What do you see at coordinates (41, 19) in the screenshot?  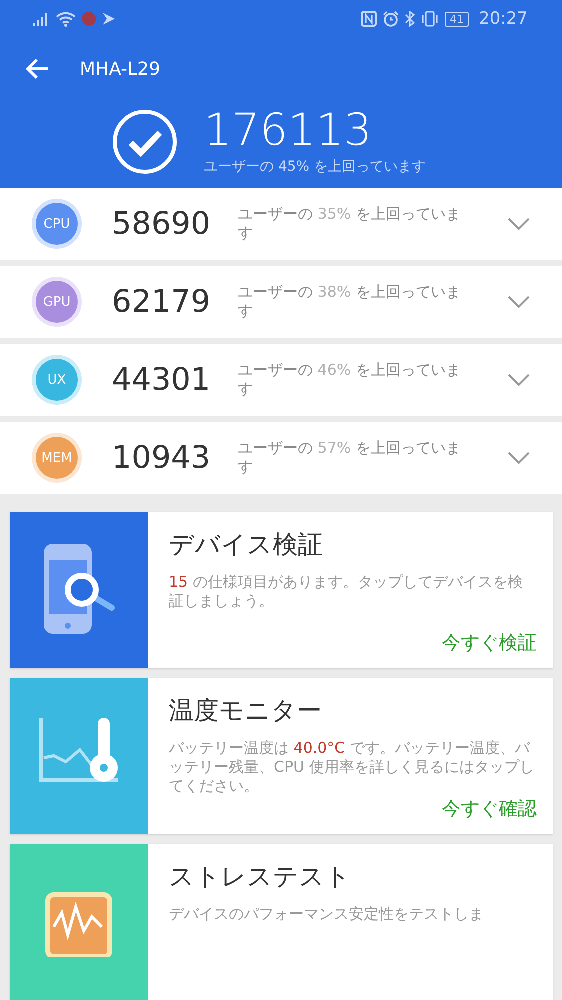 I see `signal-icon` at bounding box center [41, 19].